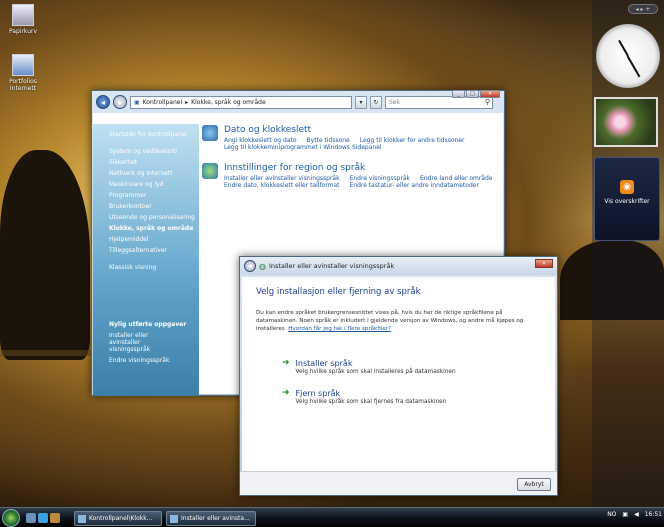  Describe the element at coordinates (339, 329) in the screenshot. I see `help-link: Hvordan får jeg tak i flere språkfiler?` at that location.